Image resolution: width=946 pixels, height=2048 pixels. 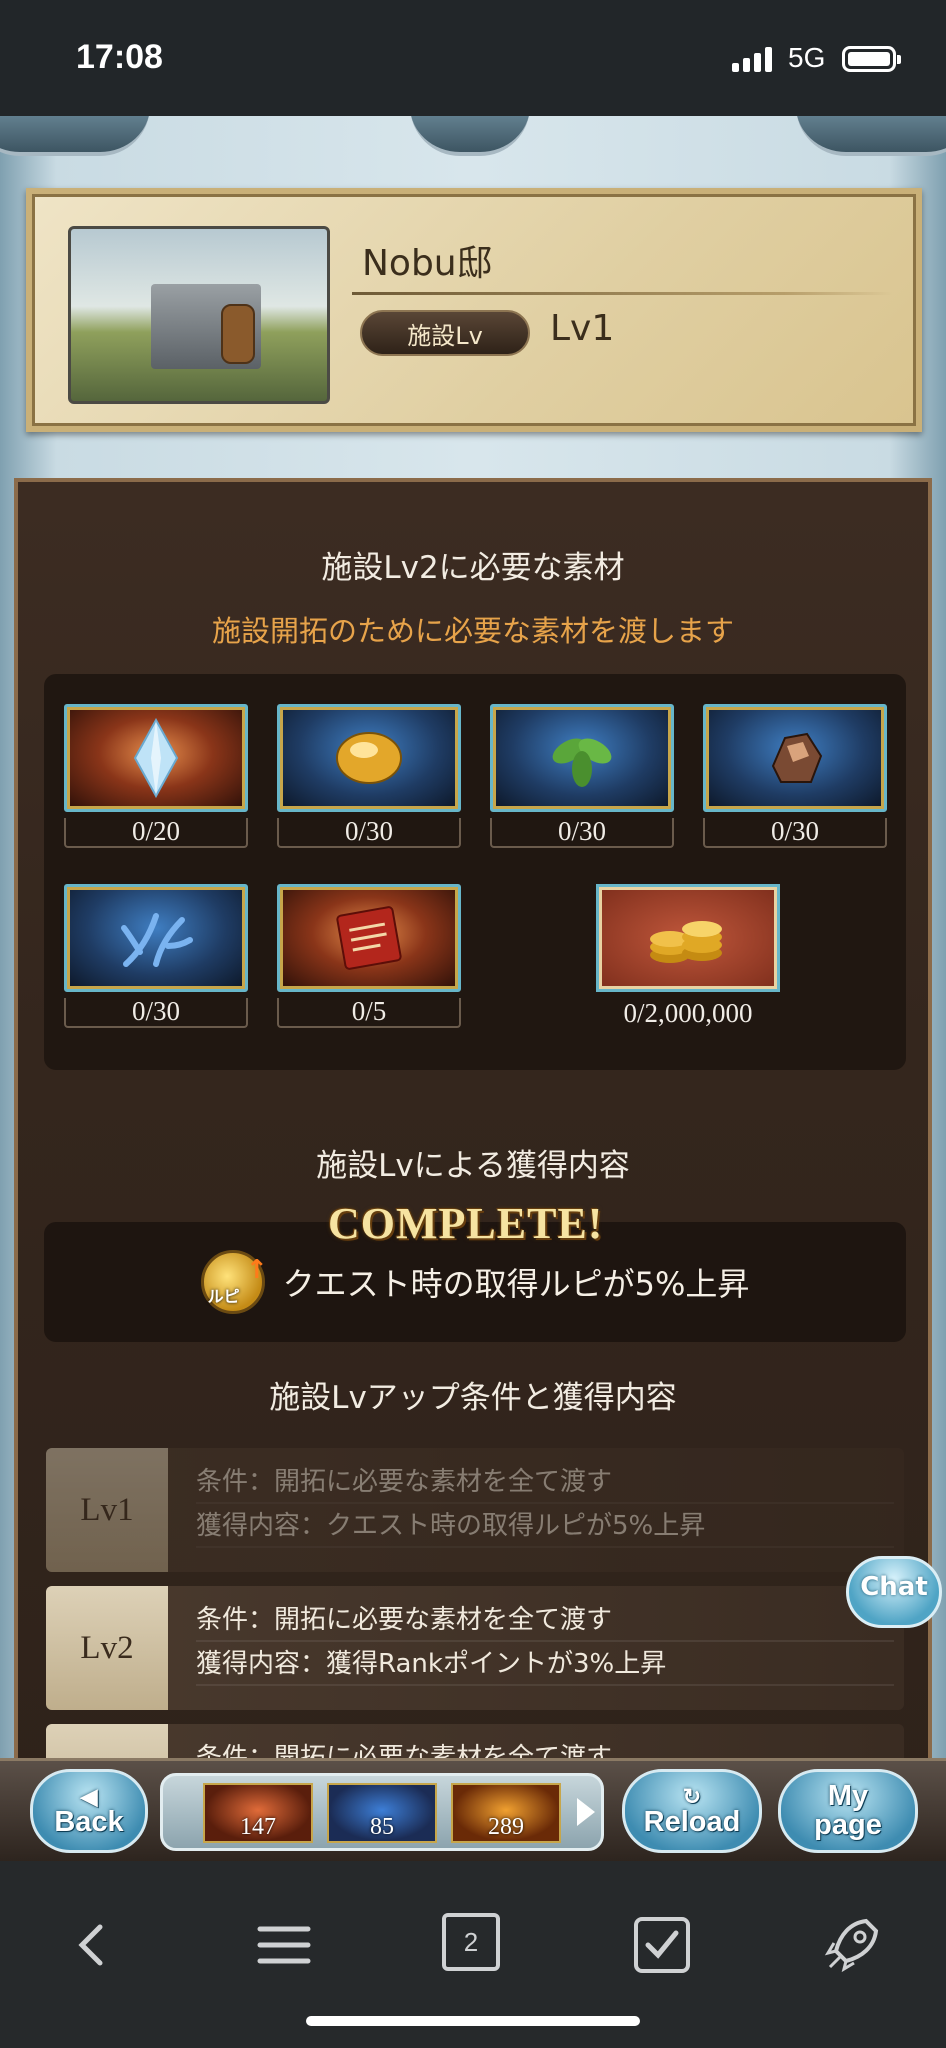 What do you see at coordinates (516, 1284) in the screenshot?
I see `bonus-text: クエスト時の取得ルピが5%上昇` at bounding box center [516, 1284].